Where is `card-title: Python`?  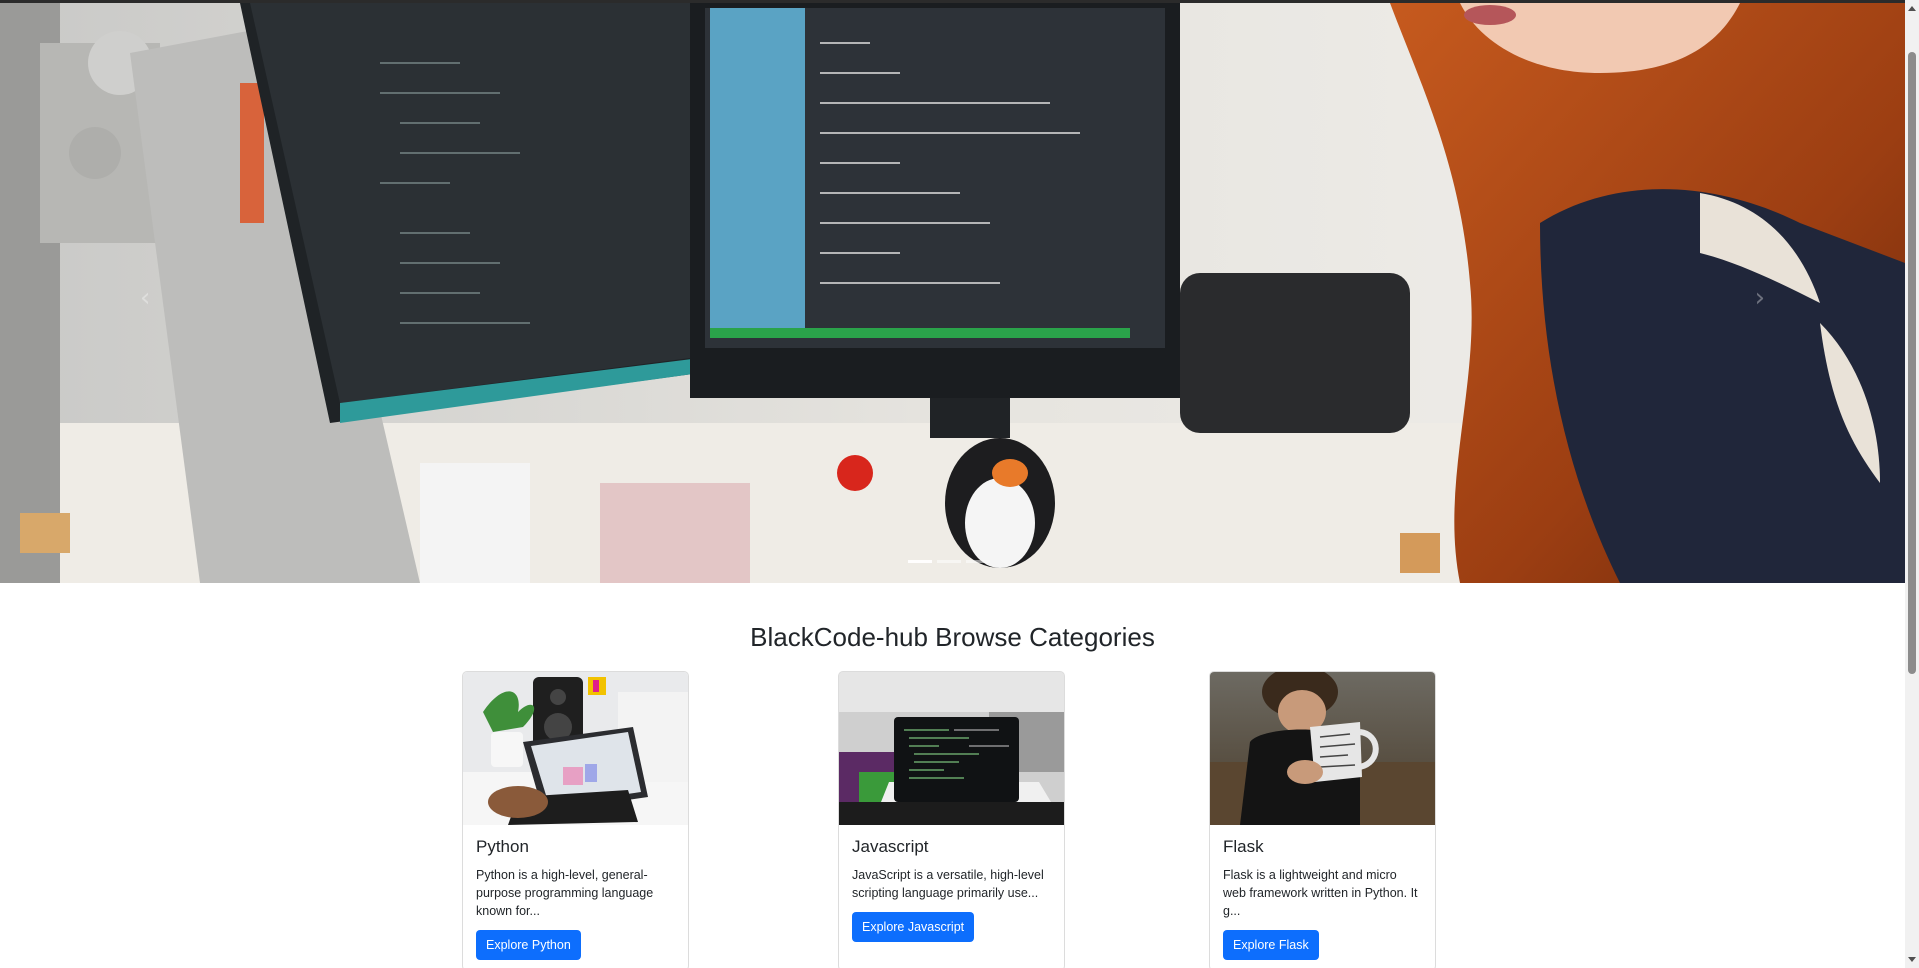 card-title: Python is located at coordinates (502, 846).